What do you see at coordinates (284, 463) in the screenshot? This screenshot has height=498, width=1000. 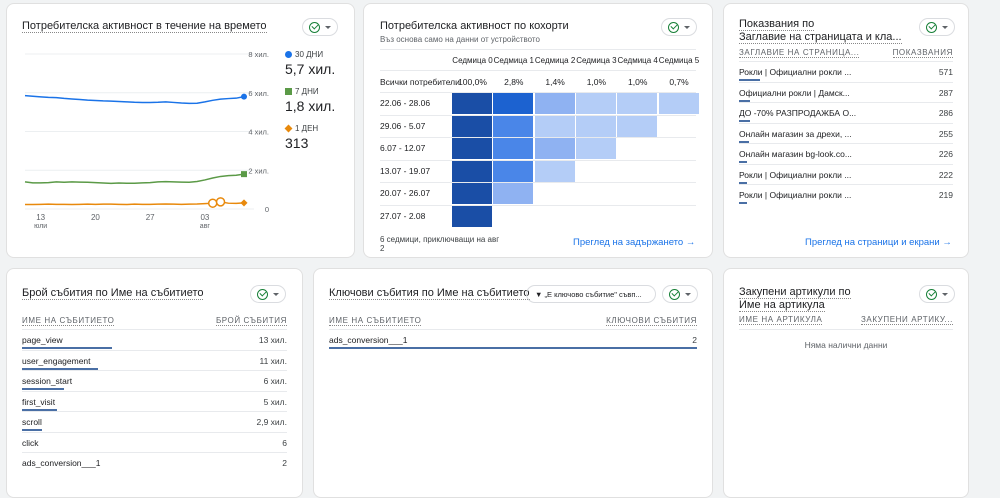 I see `row-value: 2` at bounding box center [284, 463].